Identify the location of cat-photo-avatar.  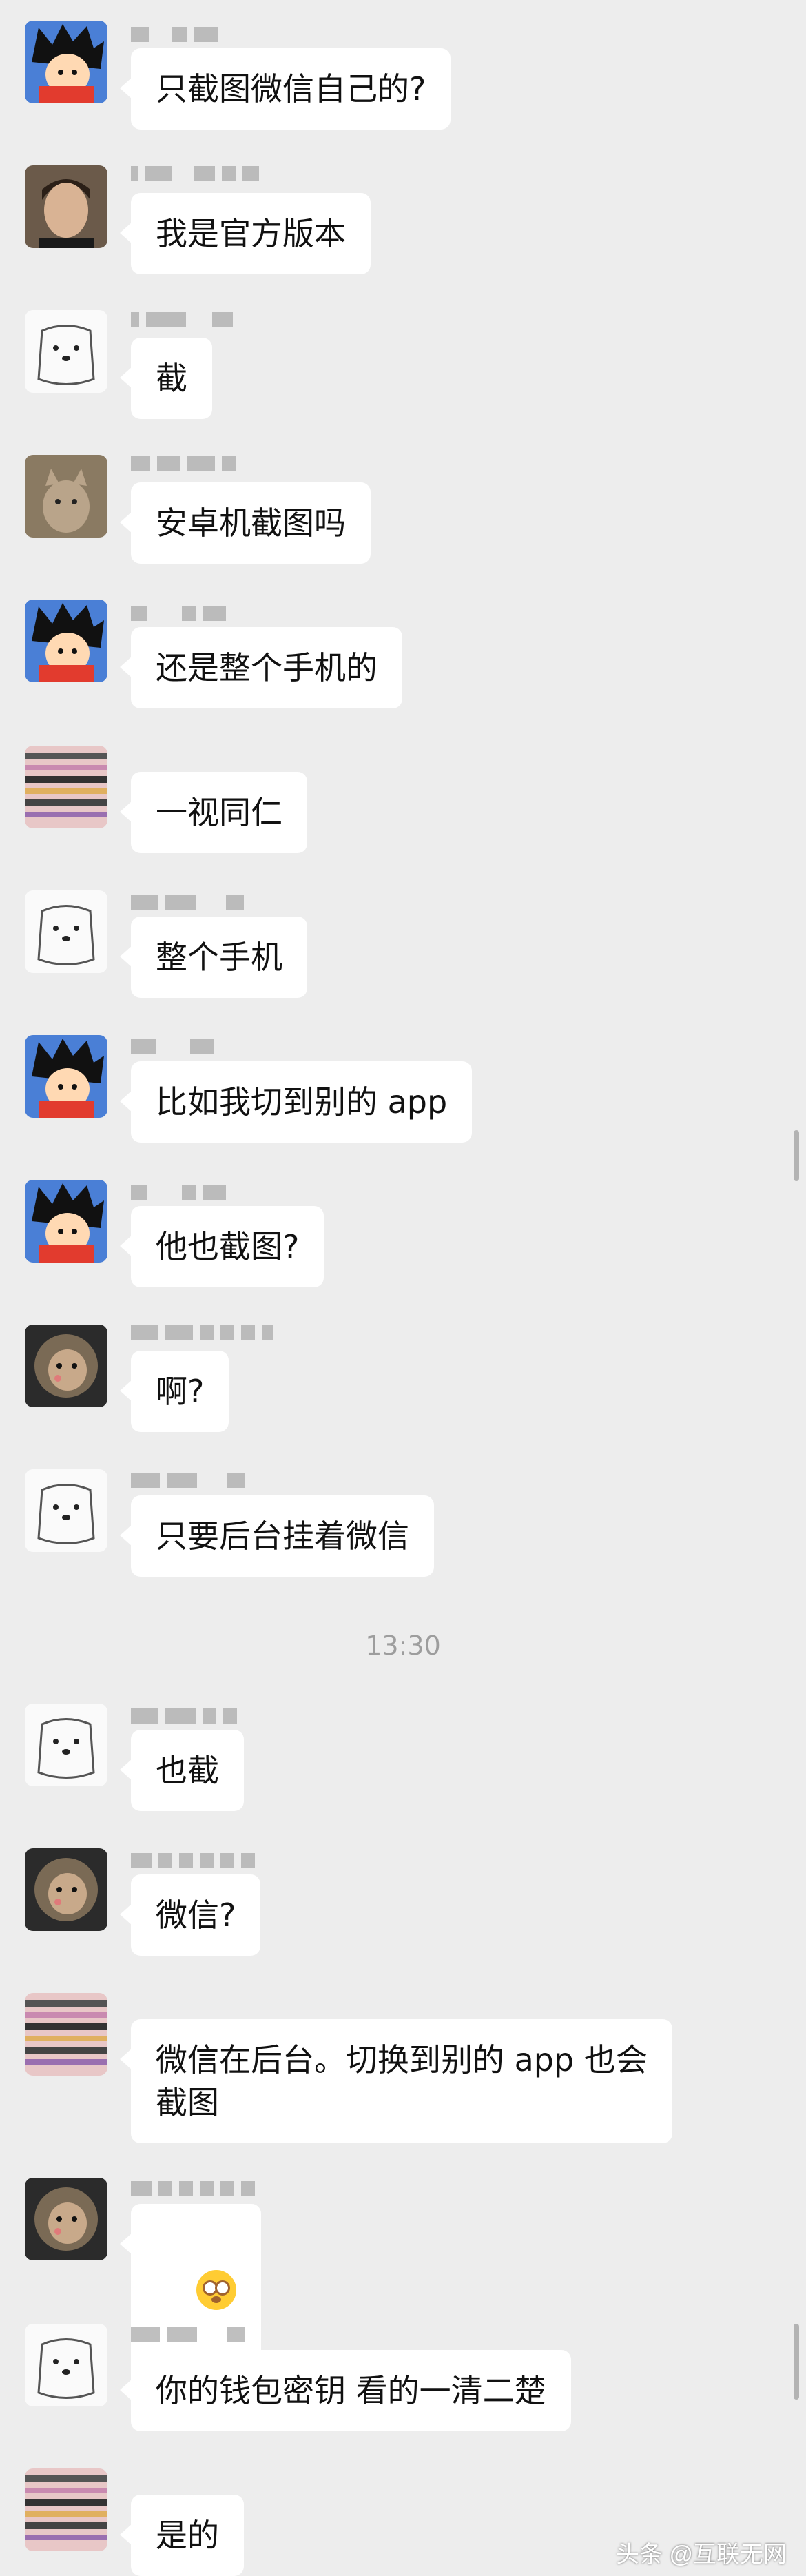
(66, 496).